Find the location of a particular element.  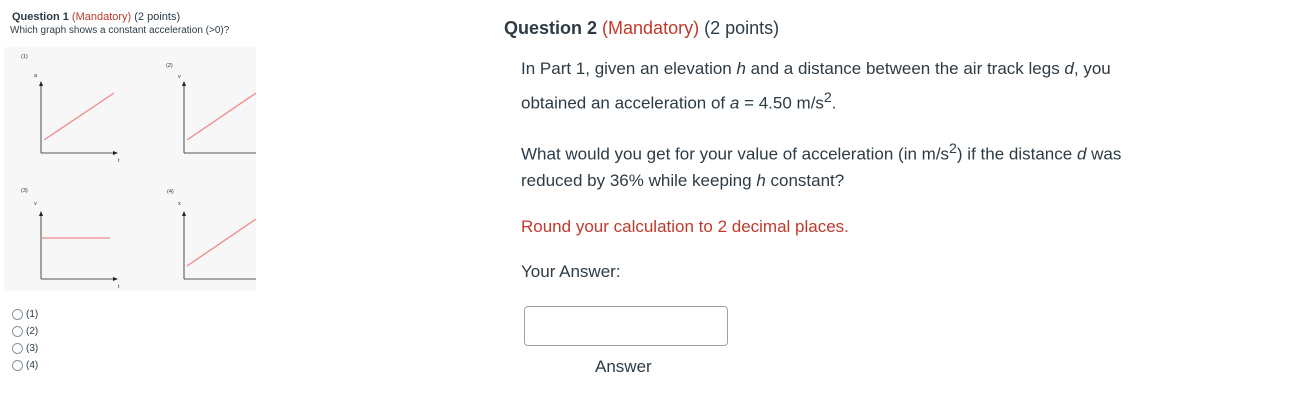

option-2-label: (2) is located at coordinates (32, 331).